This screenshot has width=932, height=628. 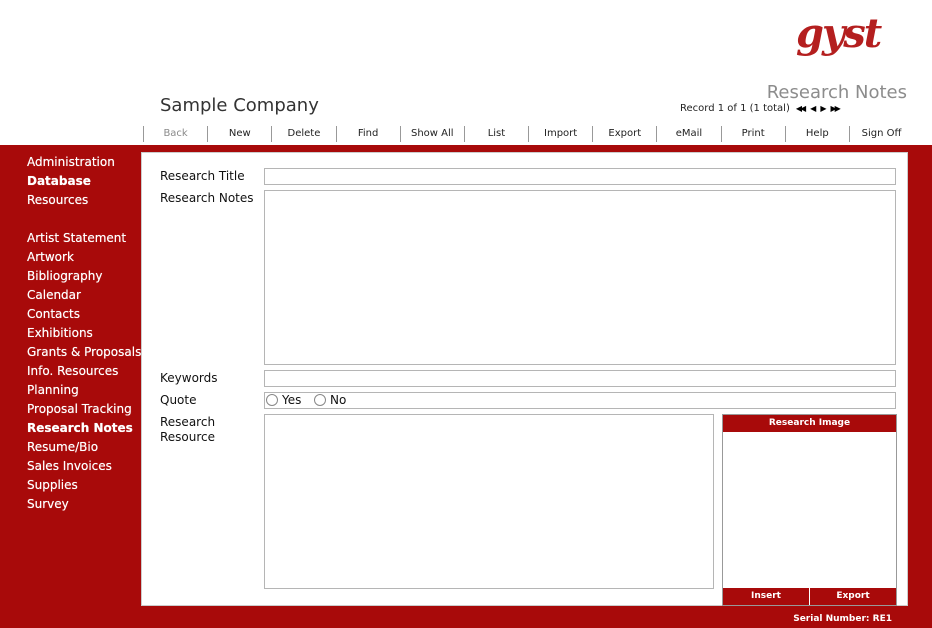 I want to click on sidebar-item-supplies: Supplies, so click(x=84, y=486).